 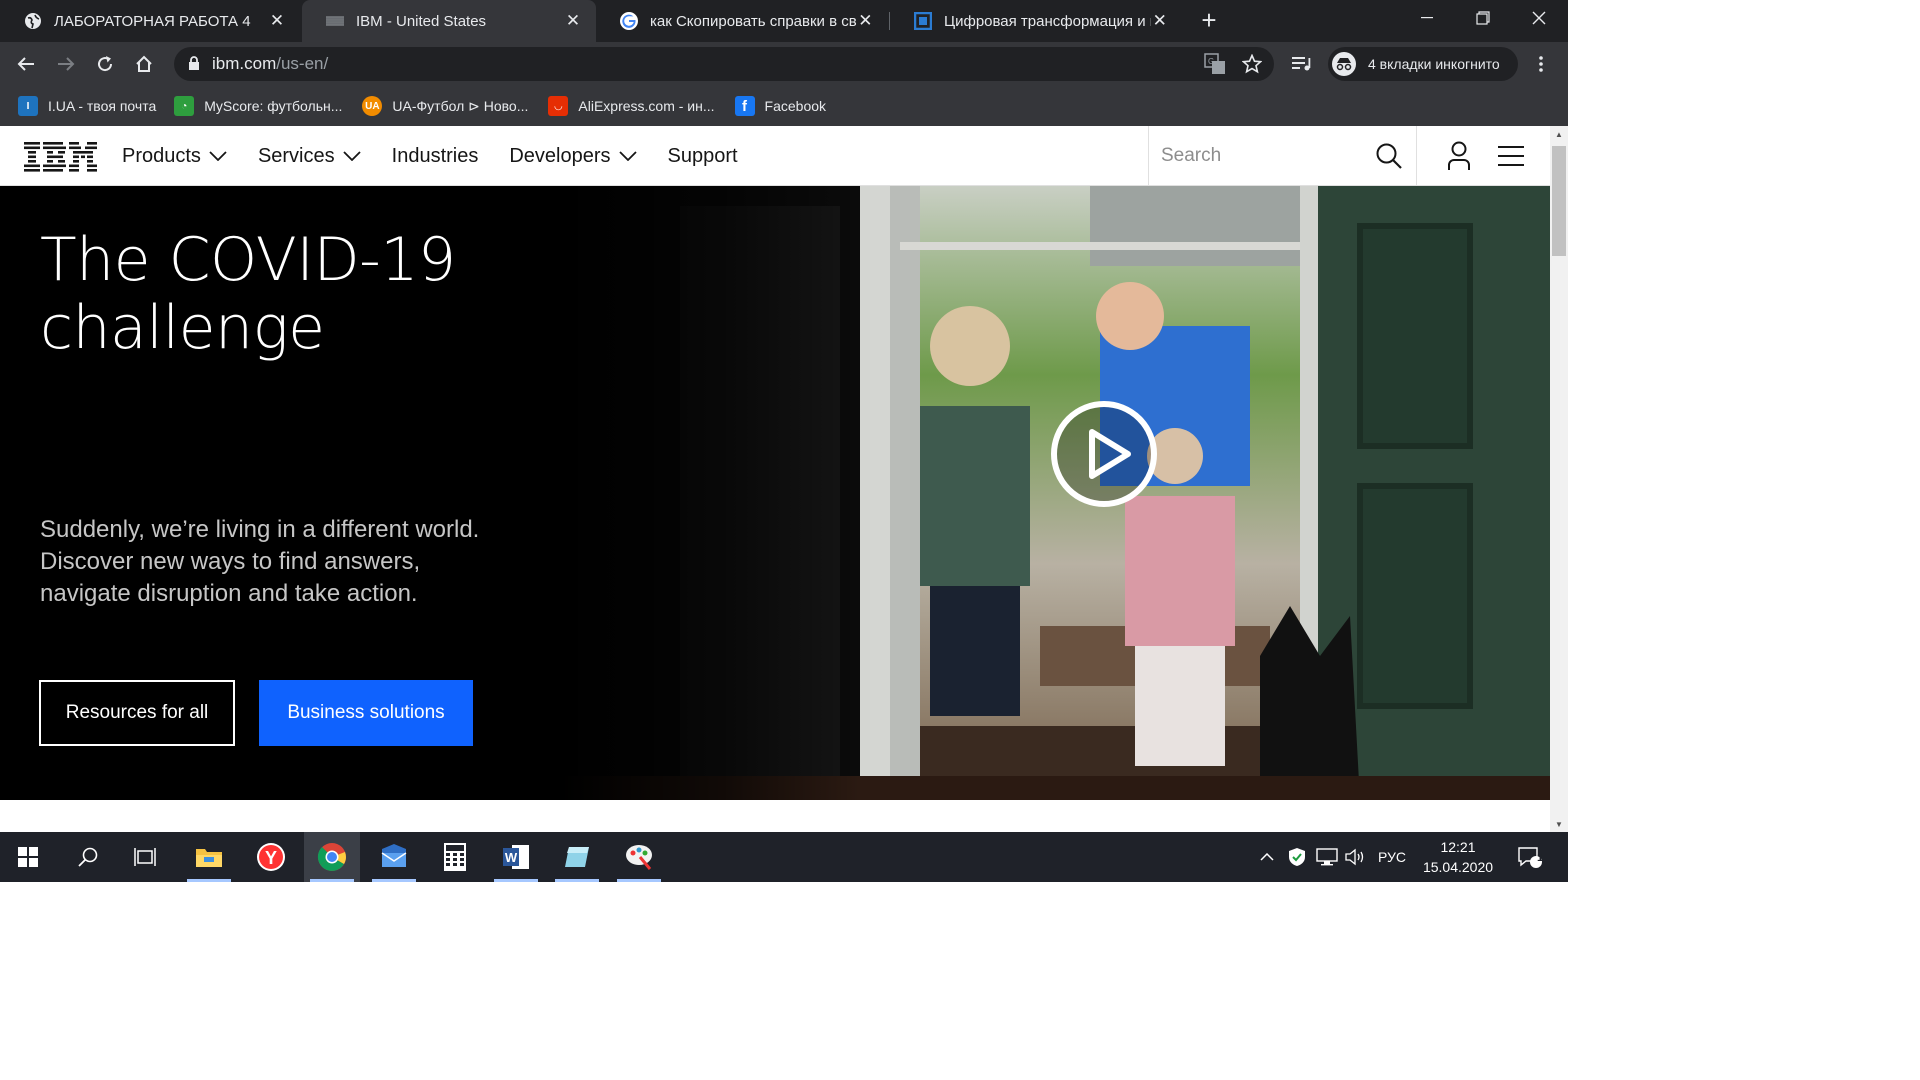 I want to click on task-view-icon, so click(x=146, y=857).